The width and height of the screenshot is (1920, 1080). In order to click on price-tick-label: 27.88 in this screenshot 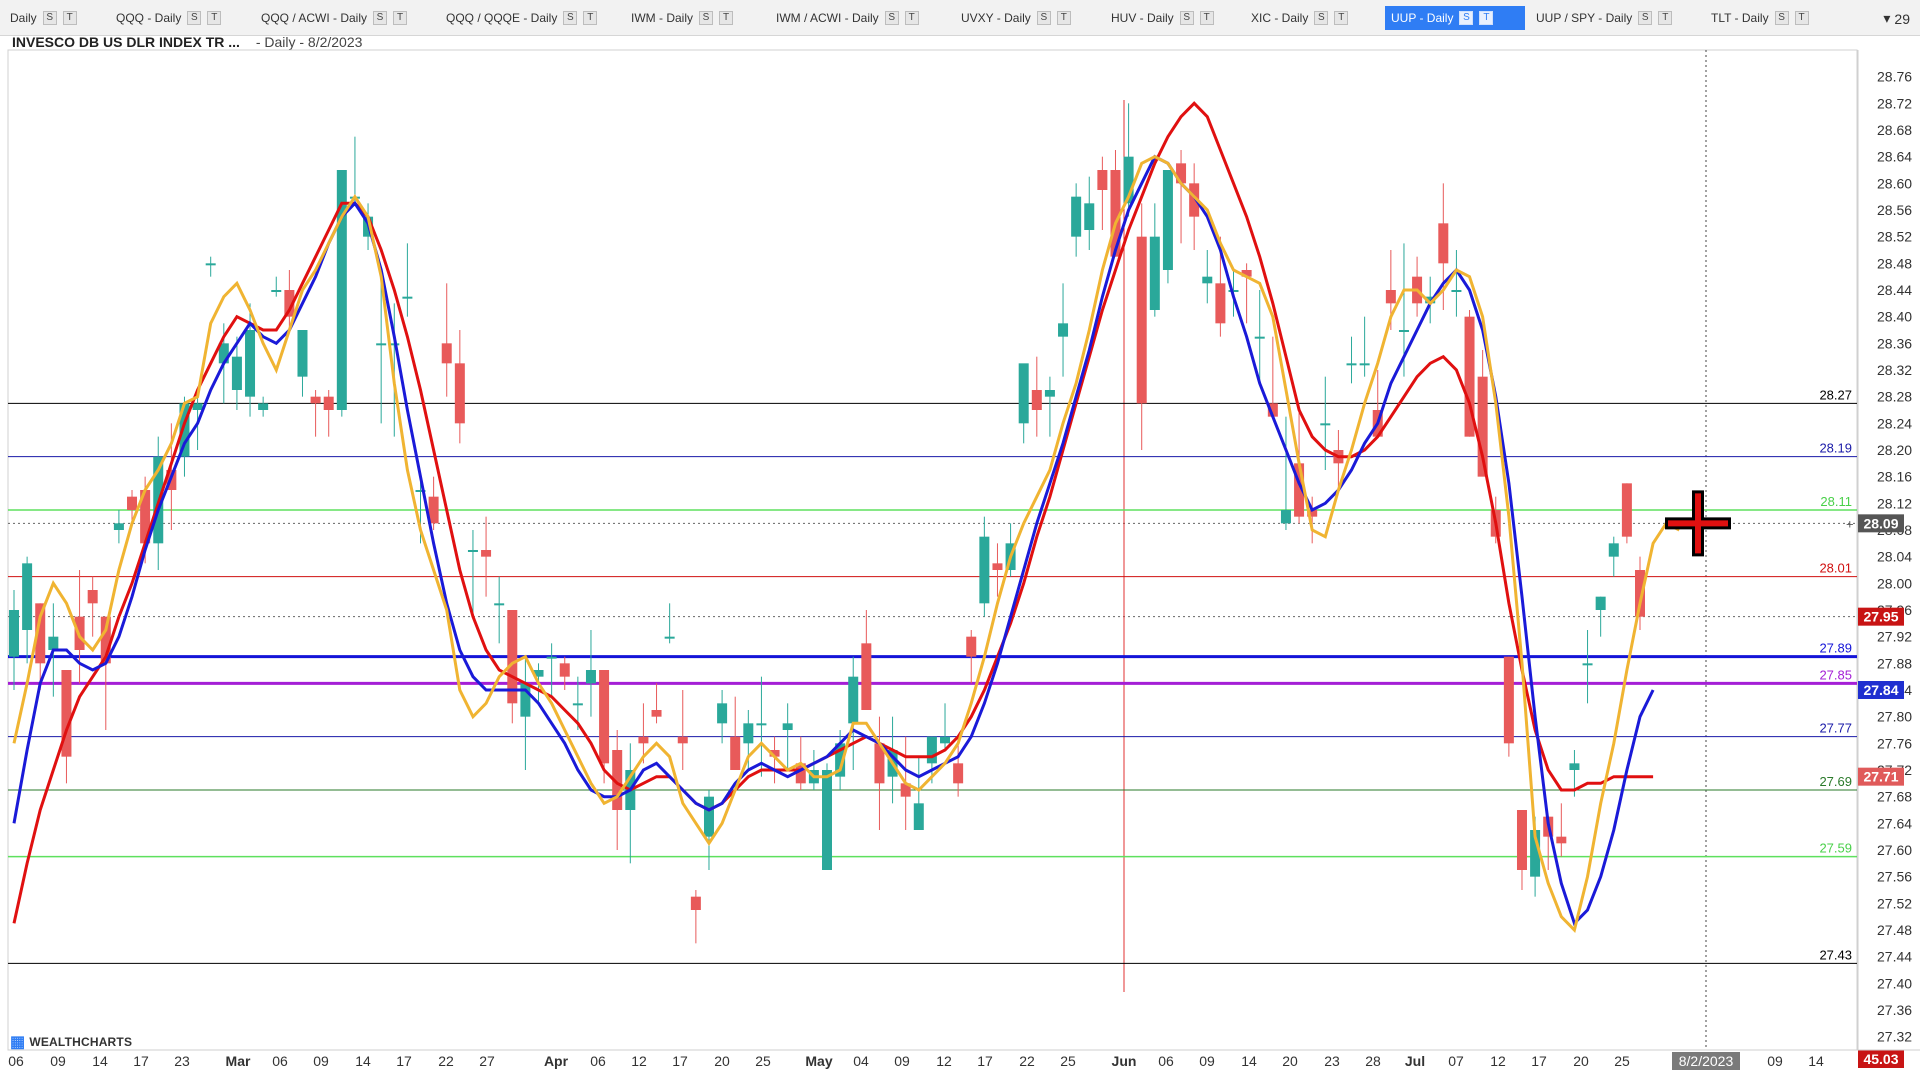, I will do `click(1894, 663)`.